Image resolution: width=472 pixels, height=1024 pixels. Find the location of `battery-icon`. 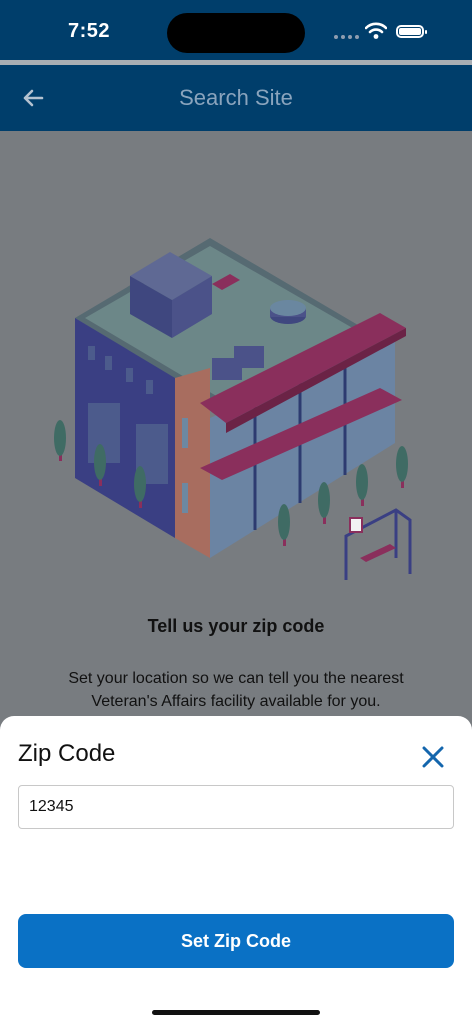

battery-icon is located at coordinates (411, 31).